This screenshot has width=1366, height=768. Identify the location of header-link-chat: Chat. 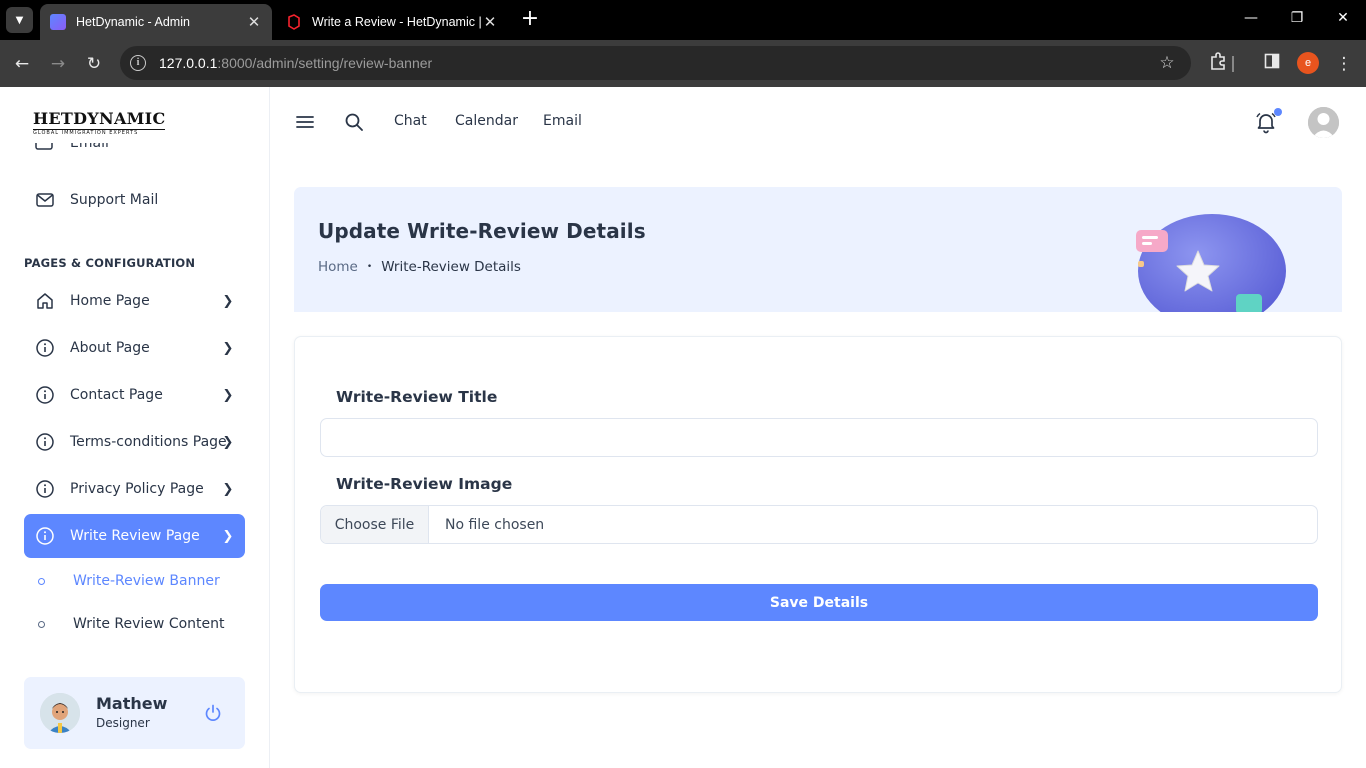
(410, 121).